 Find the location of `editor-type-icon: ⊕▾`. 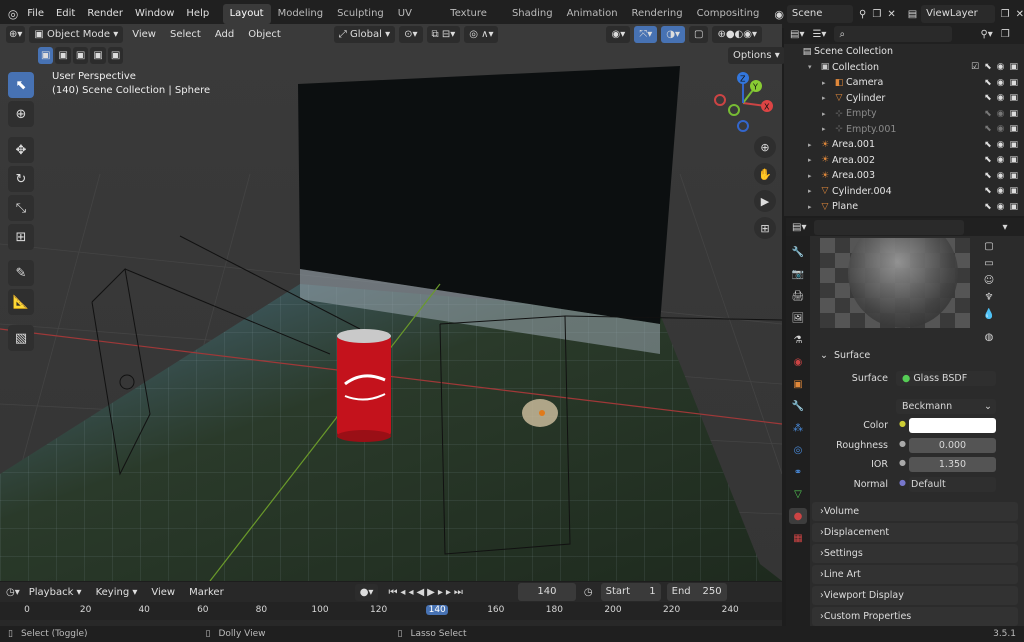

editor-type-icon: ⊕▾ is located at coordinates (16, 34).